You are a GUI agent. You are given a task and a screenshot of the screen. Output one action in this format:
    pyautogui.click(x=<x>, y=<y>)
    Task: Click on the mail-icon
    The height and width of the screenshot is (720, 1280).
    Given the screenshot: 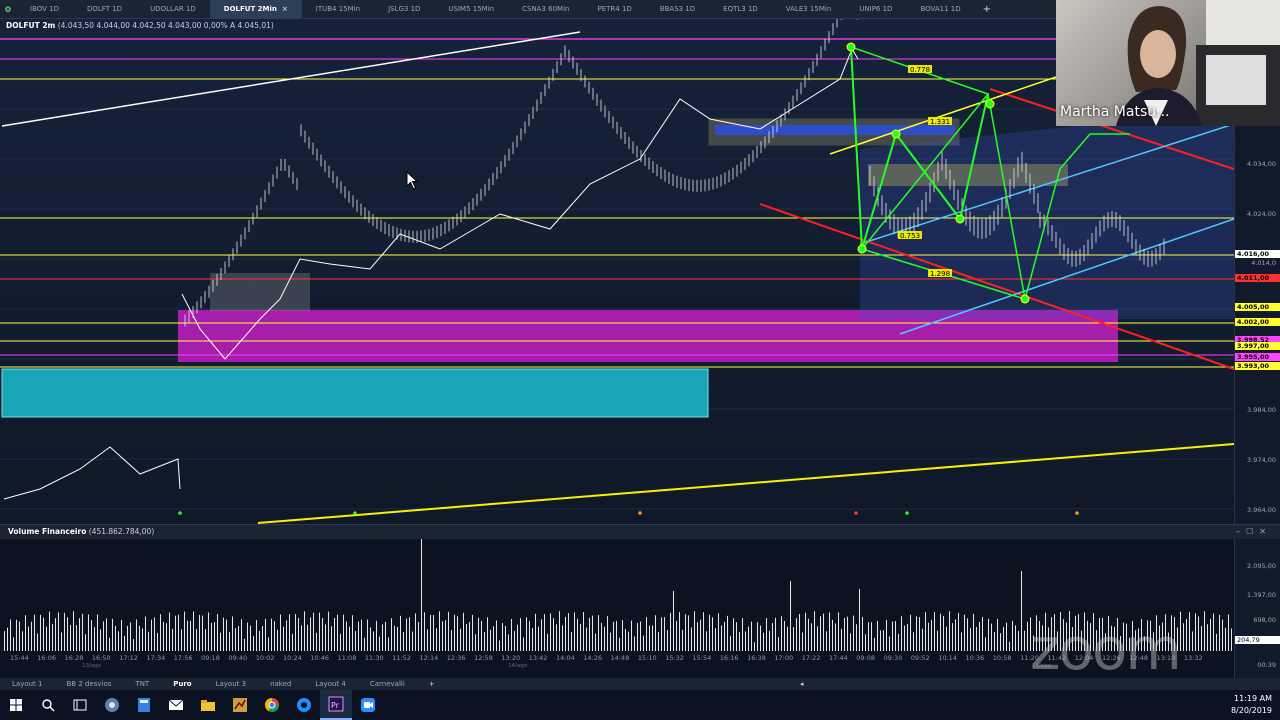 What is the action you would take?
    pyautogui.click(x=176, y=705)
    